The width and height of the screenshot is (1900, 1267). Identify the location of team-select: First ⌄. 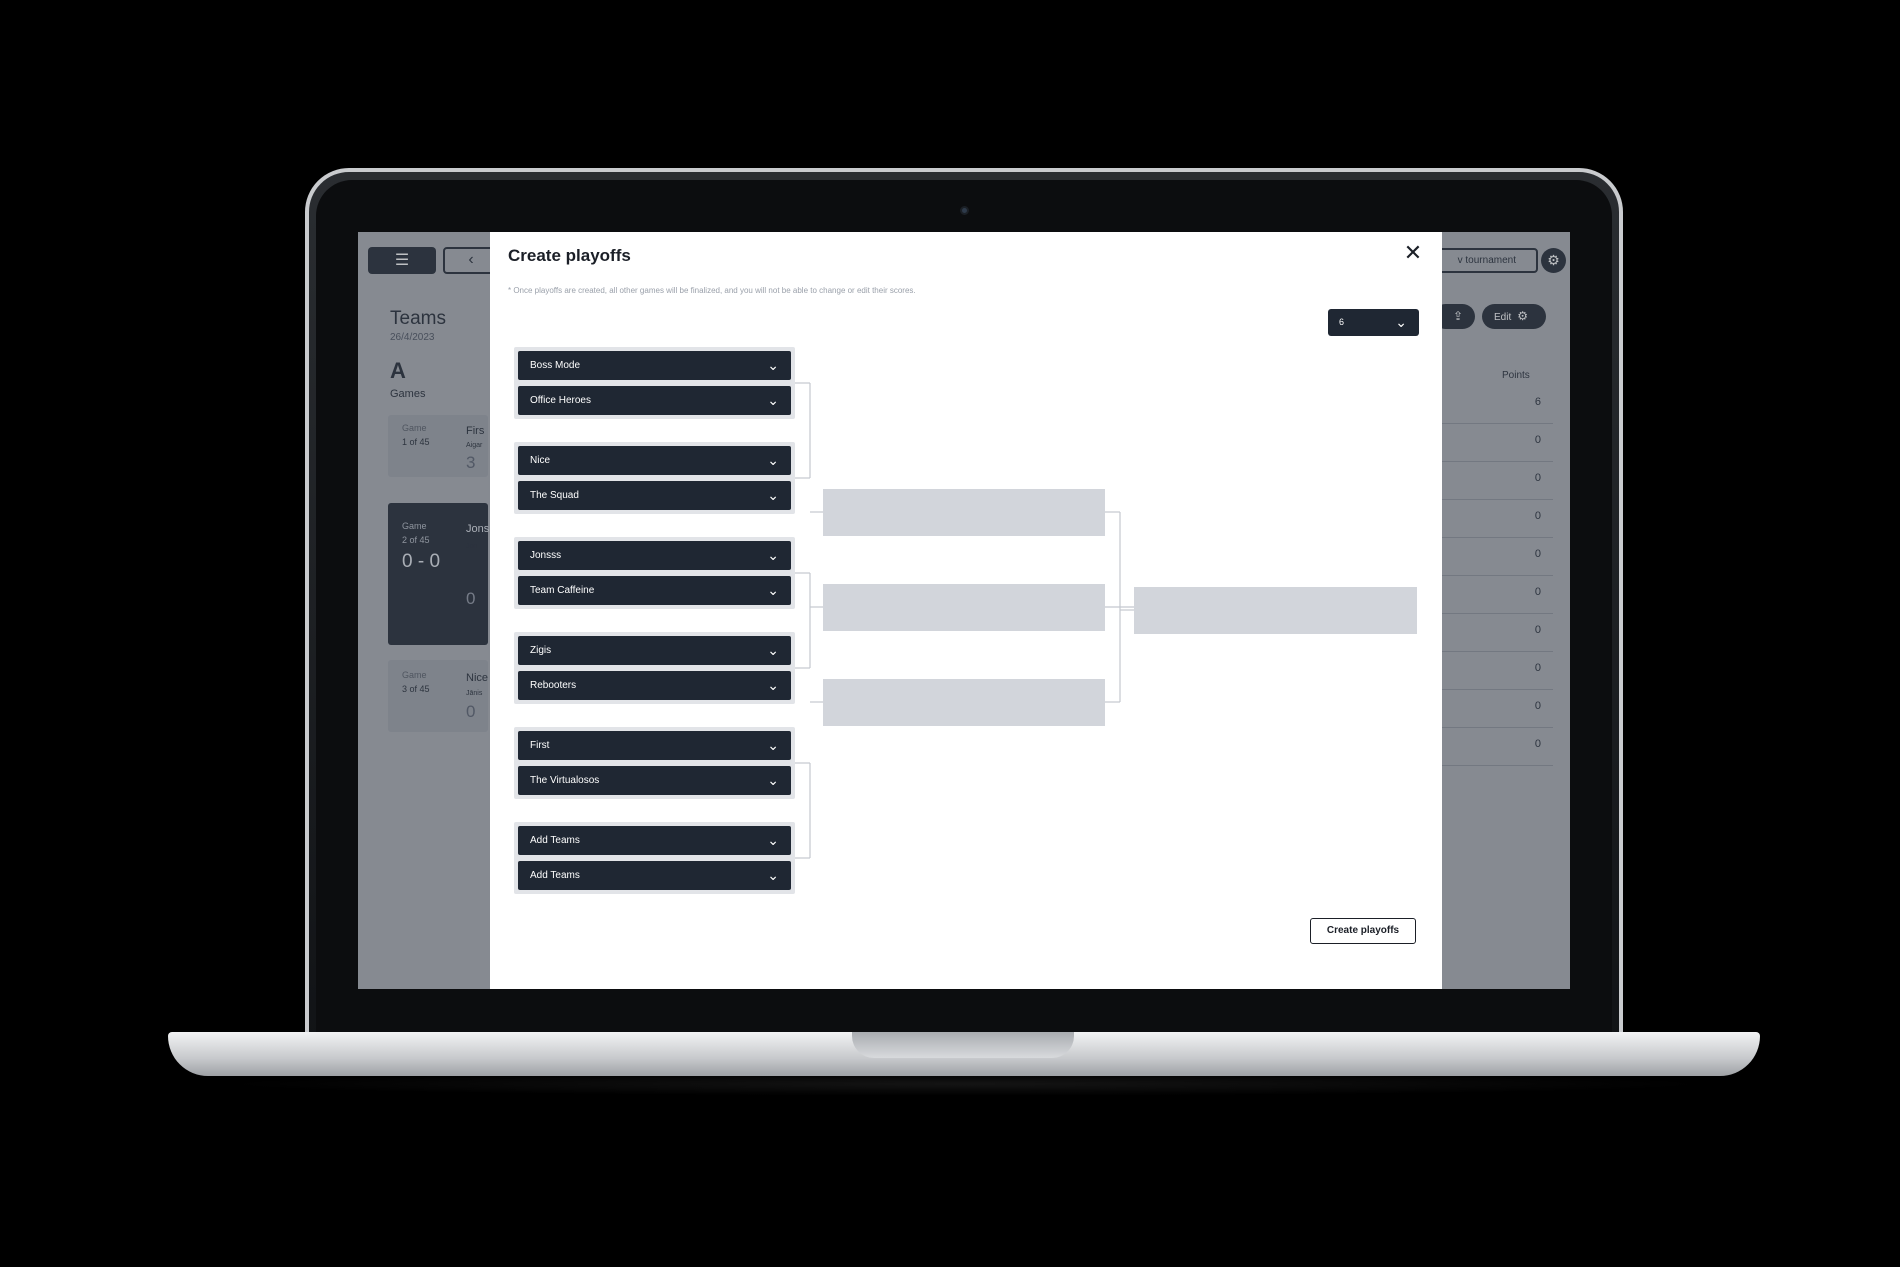
(654, 745).